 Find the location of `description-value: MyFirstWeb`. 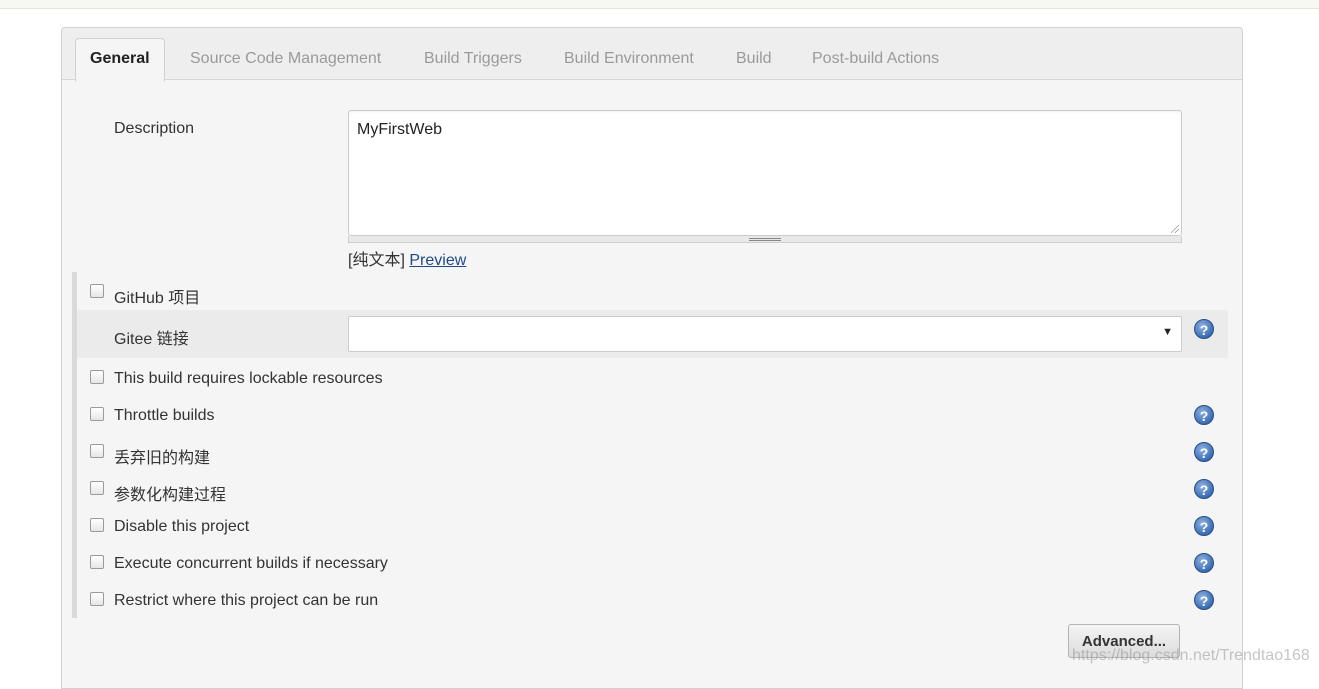

description-value: MyFirstWeb is located at coordinates (400, 129).